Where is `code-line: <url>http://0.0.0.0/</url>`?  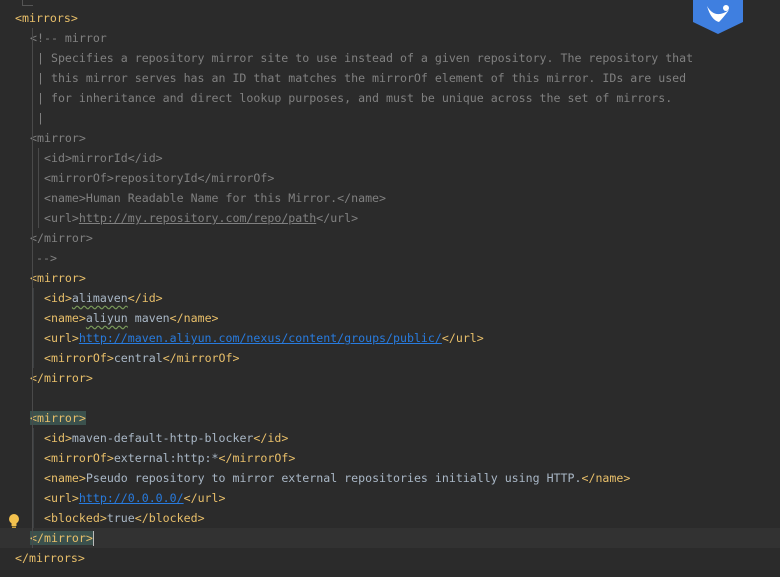
code-line: <url>http://0.0.0.0/</url> is located at coordinates (390, 498).